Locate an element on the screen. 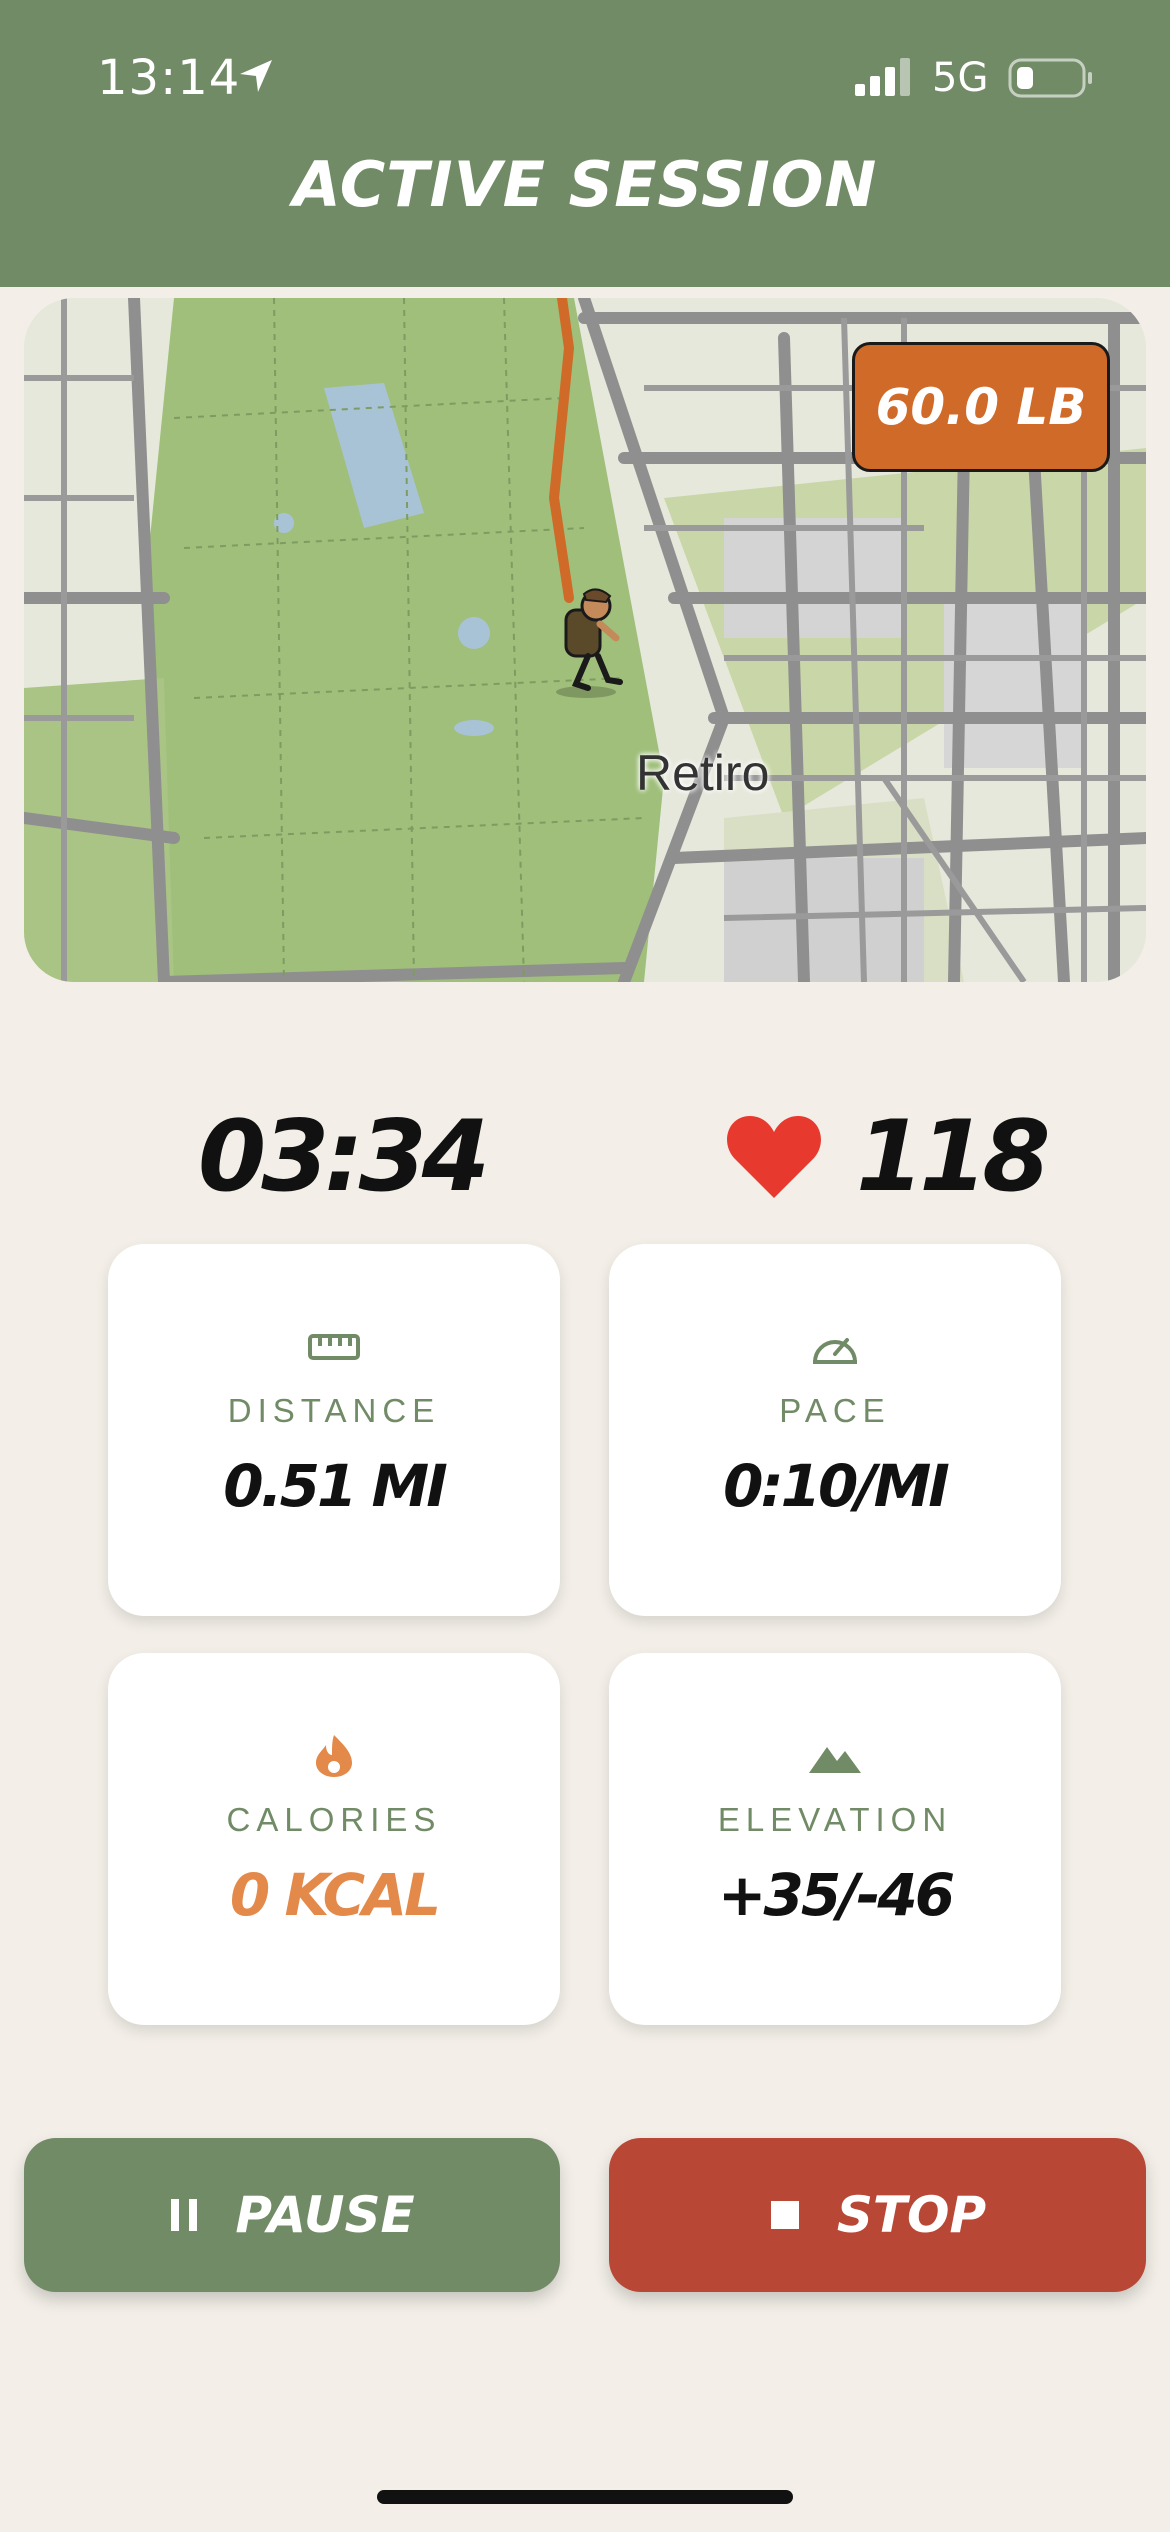 This screenshot has height=2532, width=1170. calories-label: CALORIES is located at coordinates (334, 1819).